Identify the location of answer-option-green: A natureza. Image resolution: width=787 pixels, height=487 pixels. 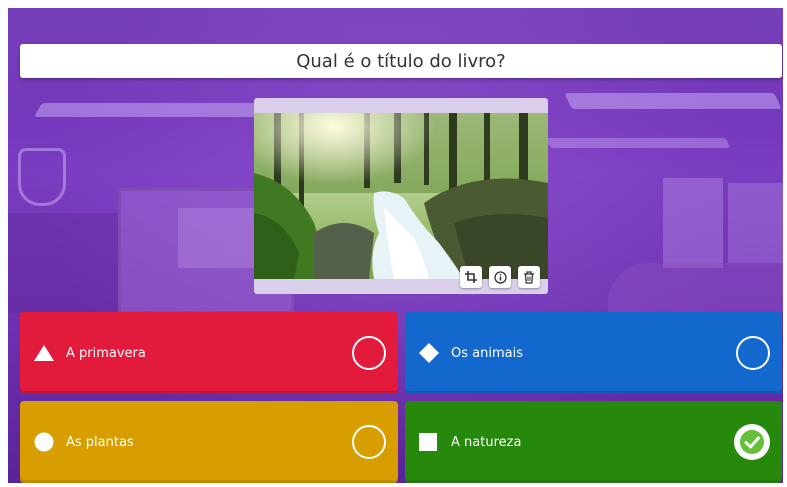
(593, 442).